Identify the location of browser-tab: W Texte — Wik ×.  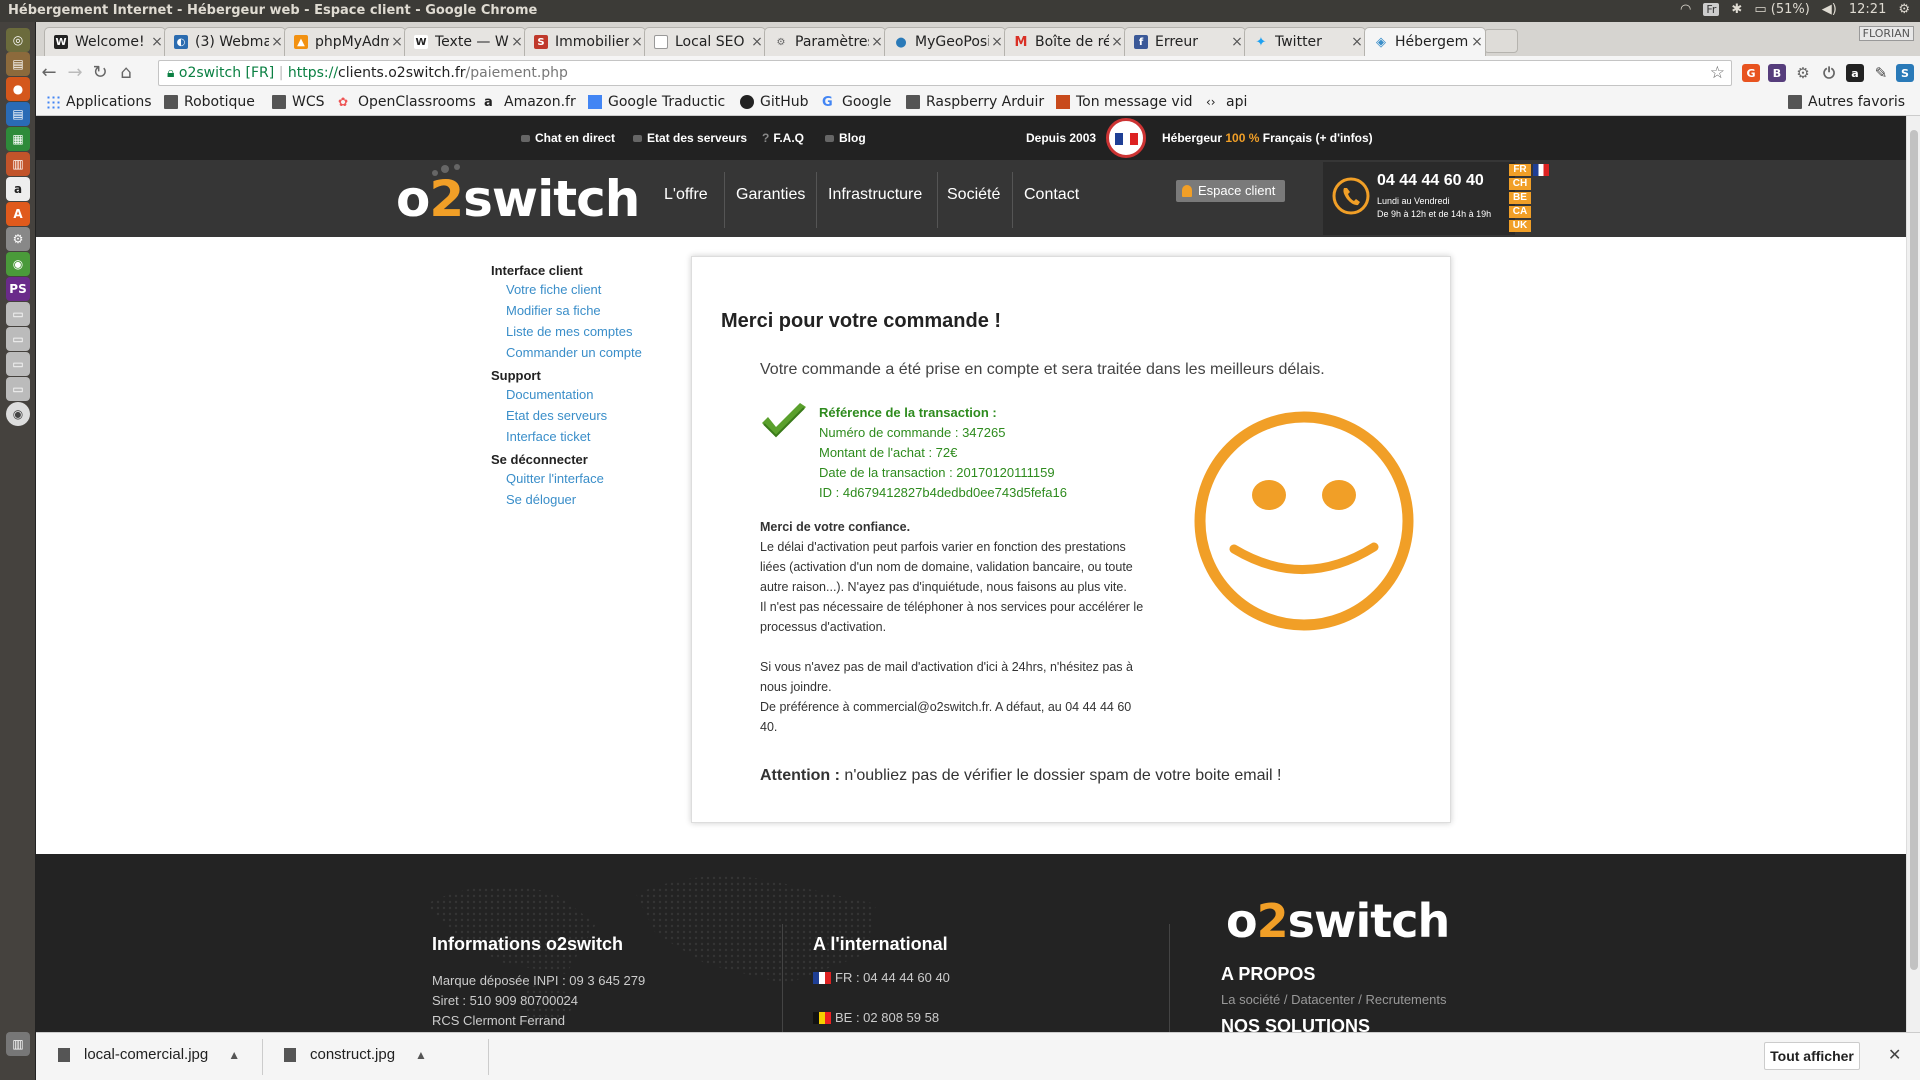
(465, 41).